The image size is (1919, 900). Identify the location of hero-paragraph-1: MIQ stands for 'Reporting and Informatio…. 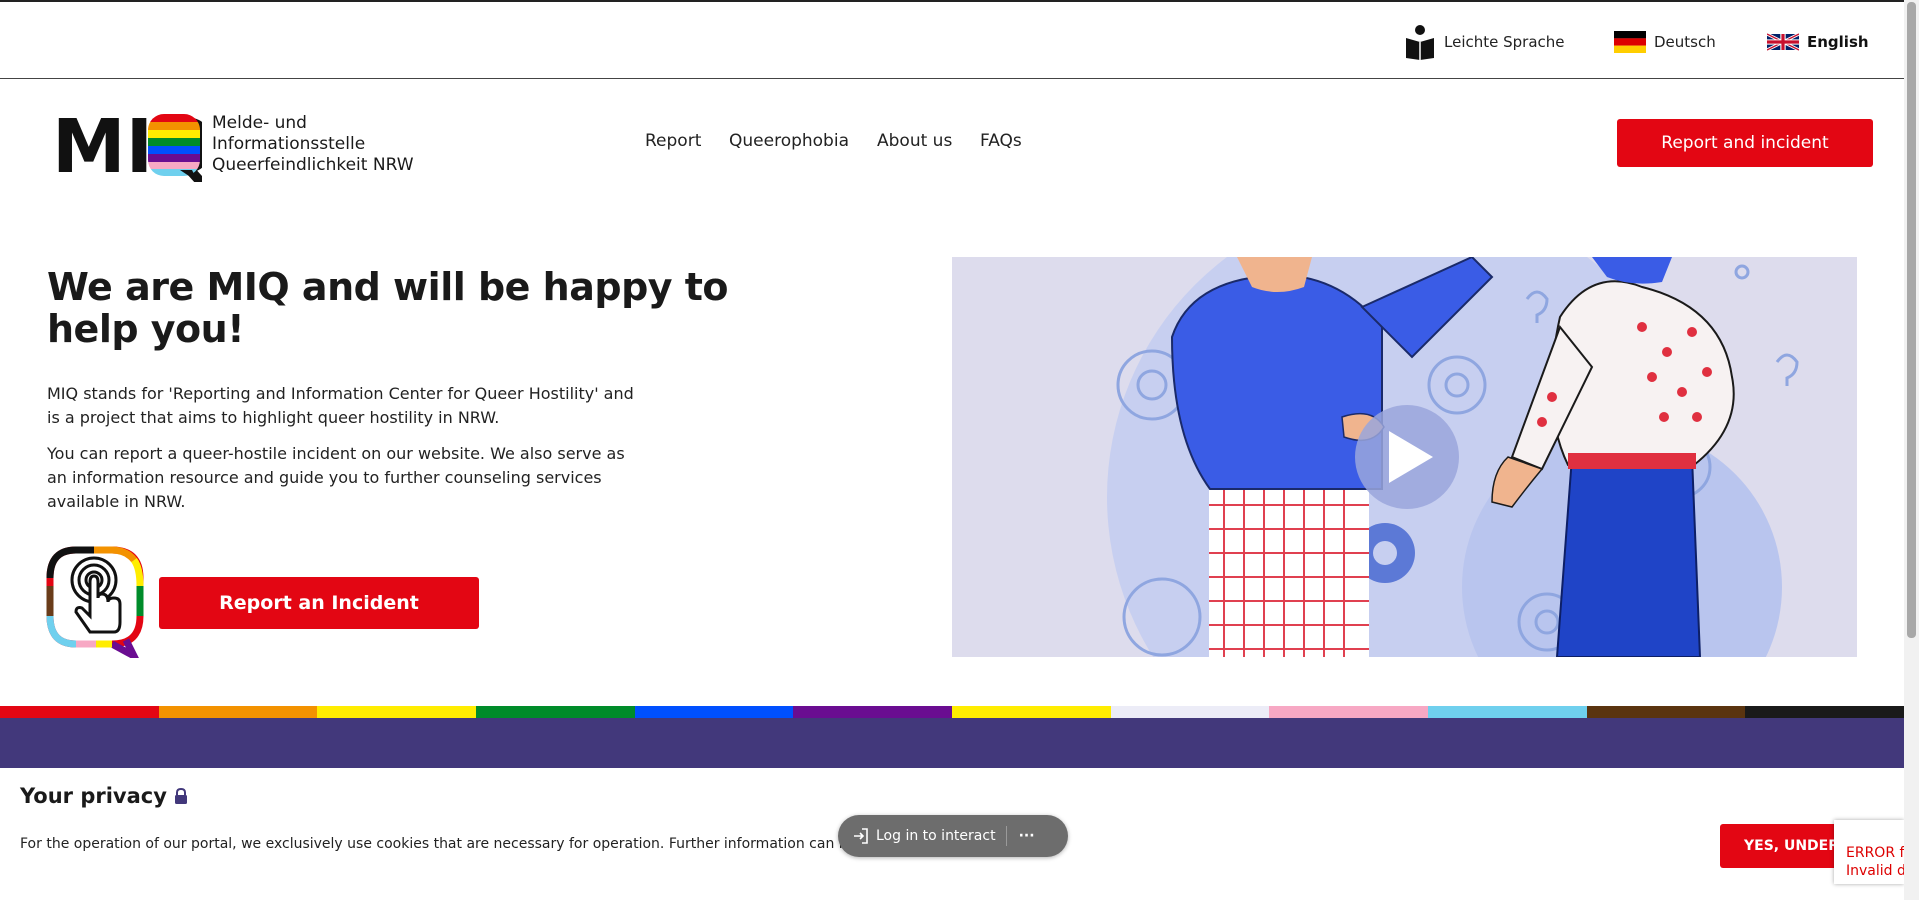
(340, 405).